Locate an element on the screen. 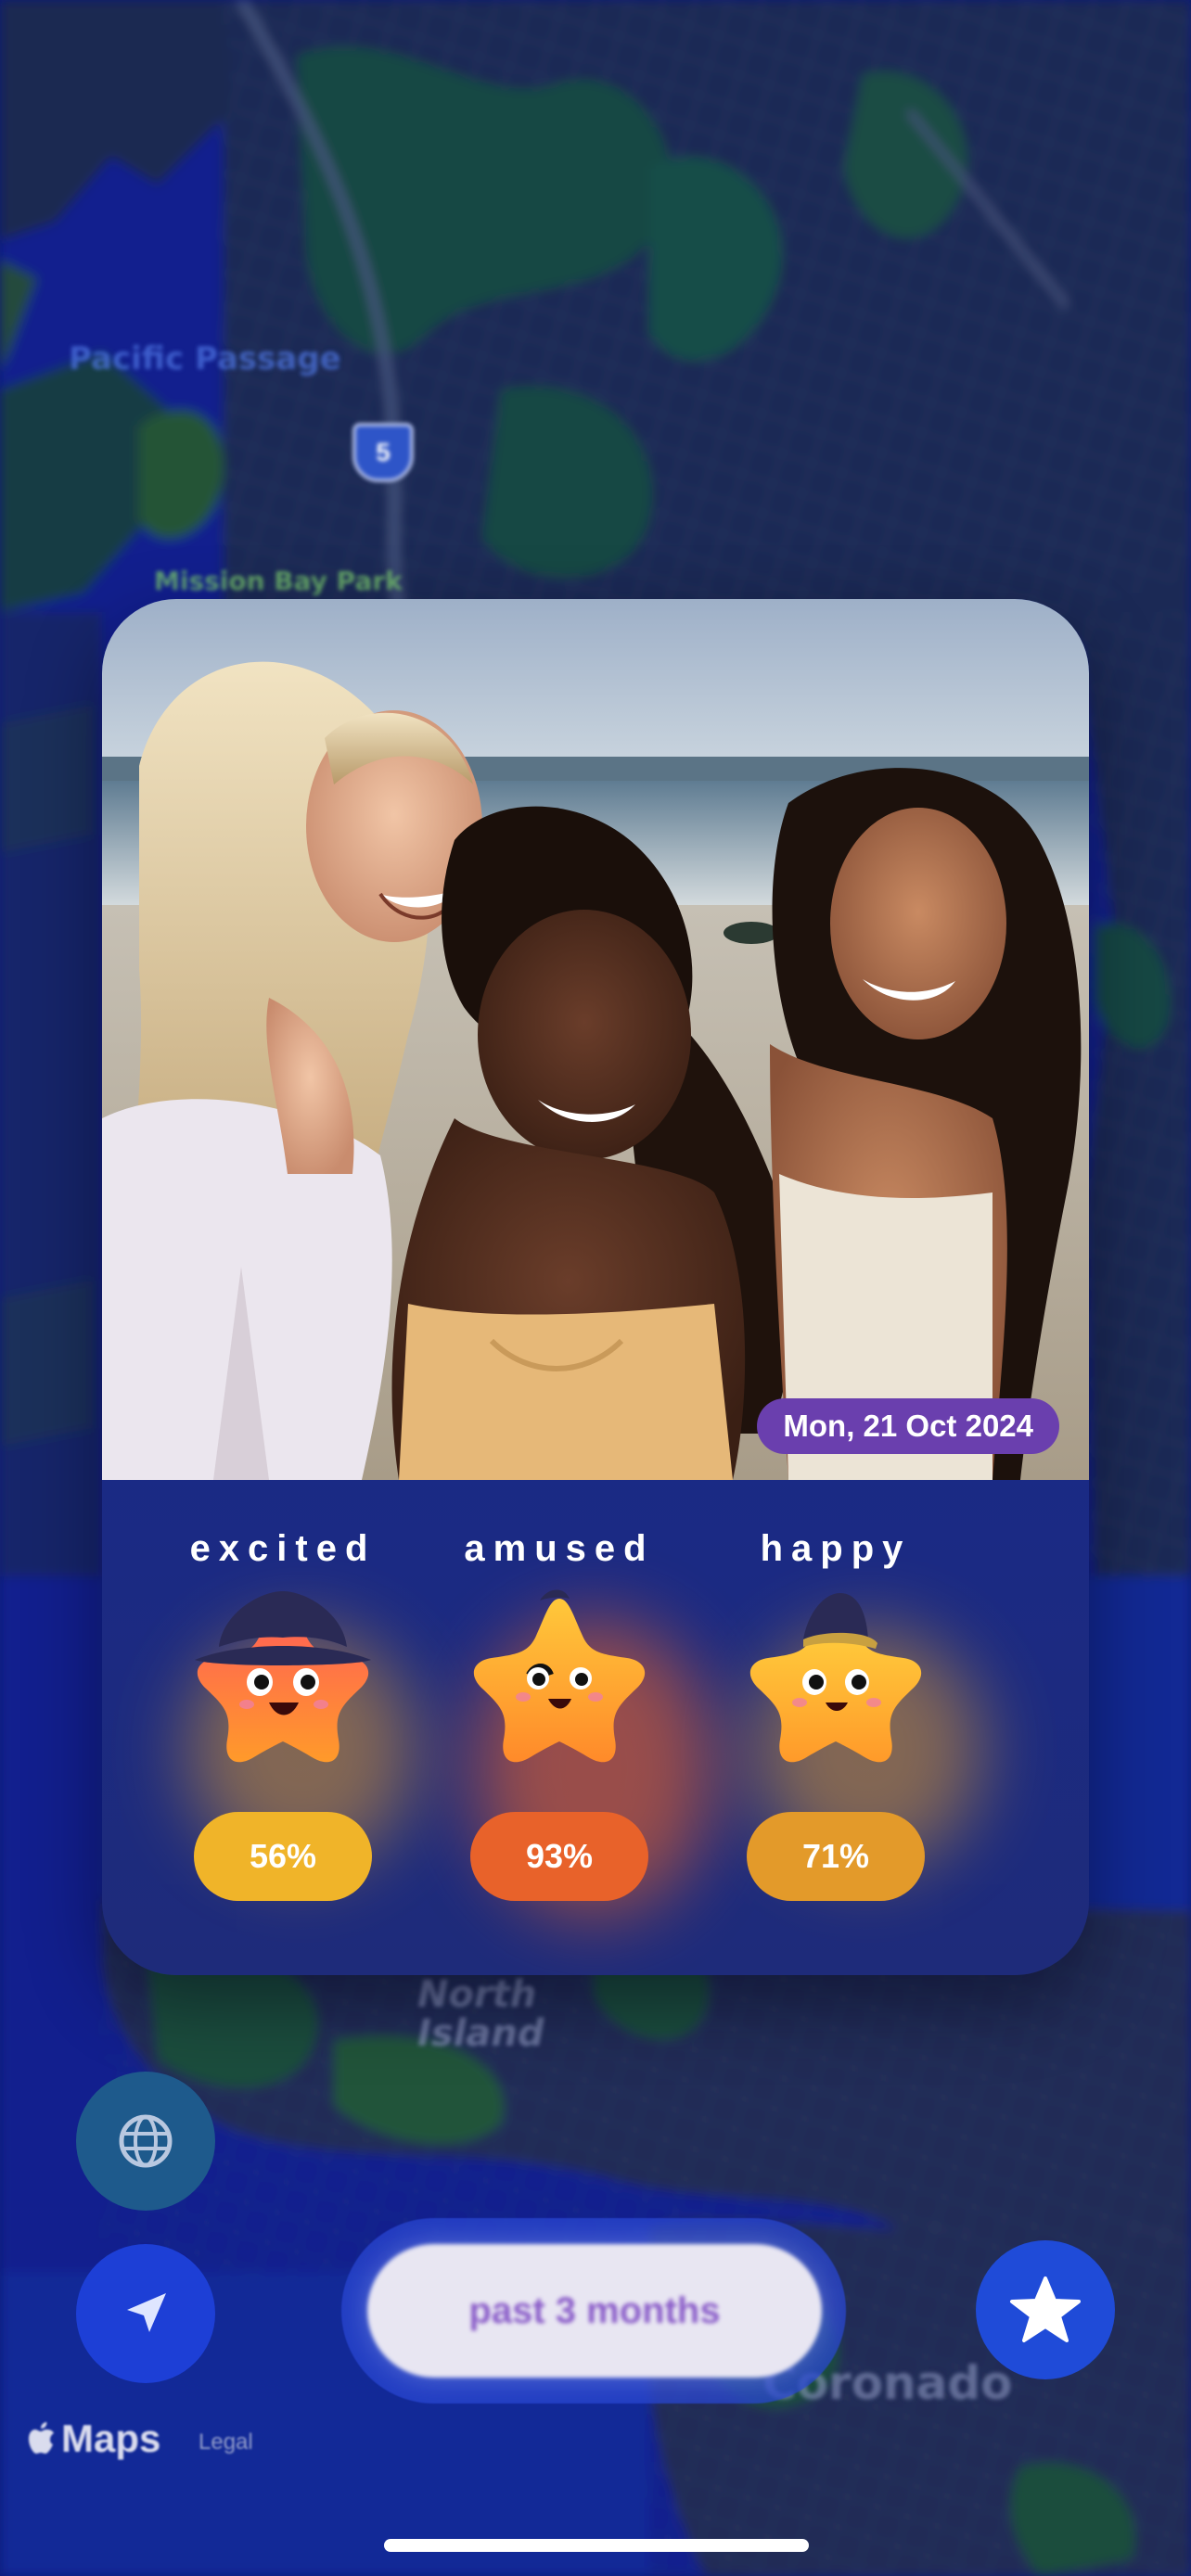  favorites-button is located at coordinates (1045, 2310).